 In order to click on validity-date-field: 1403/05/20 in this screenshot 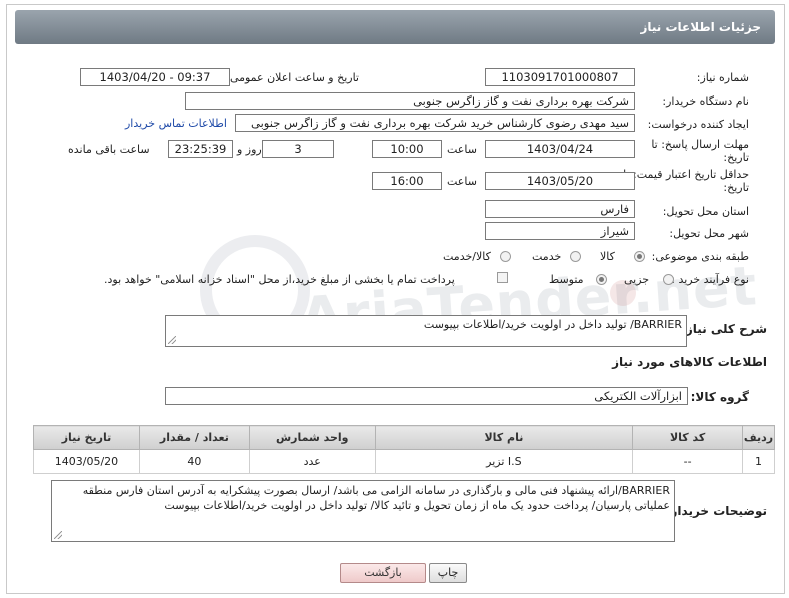, I will do `click(560, 181)`.